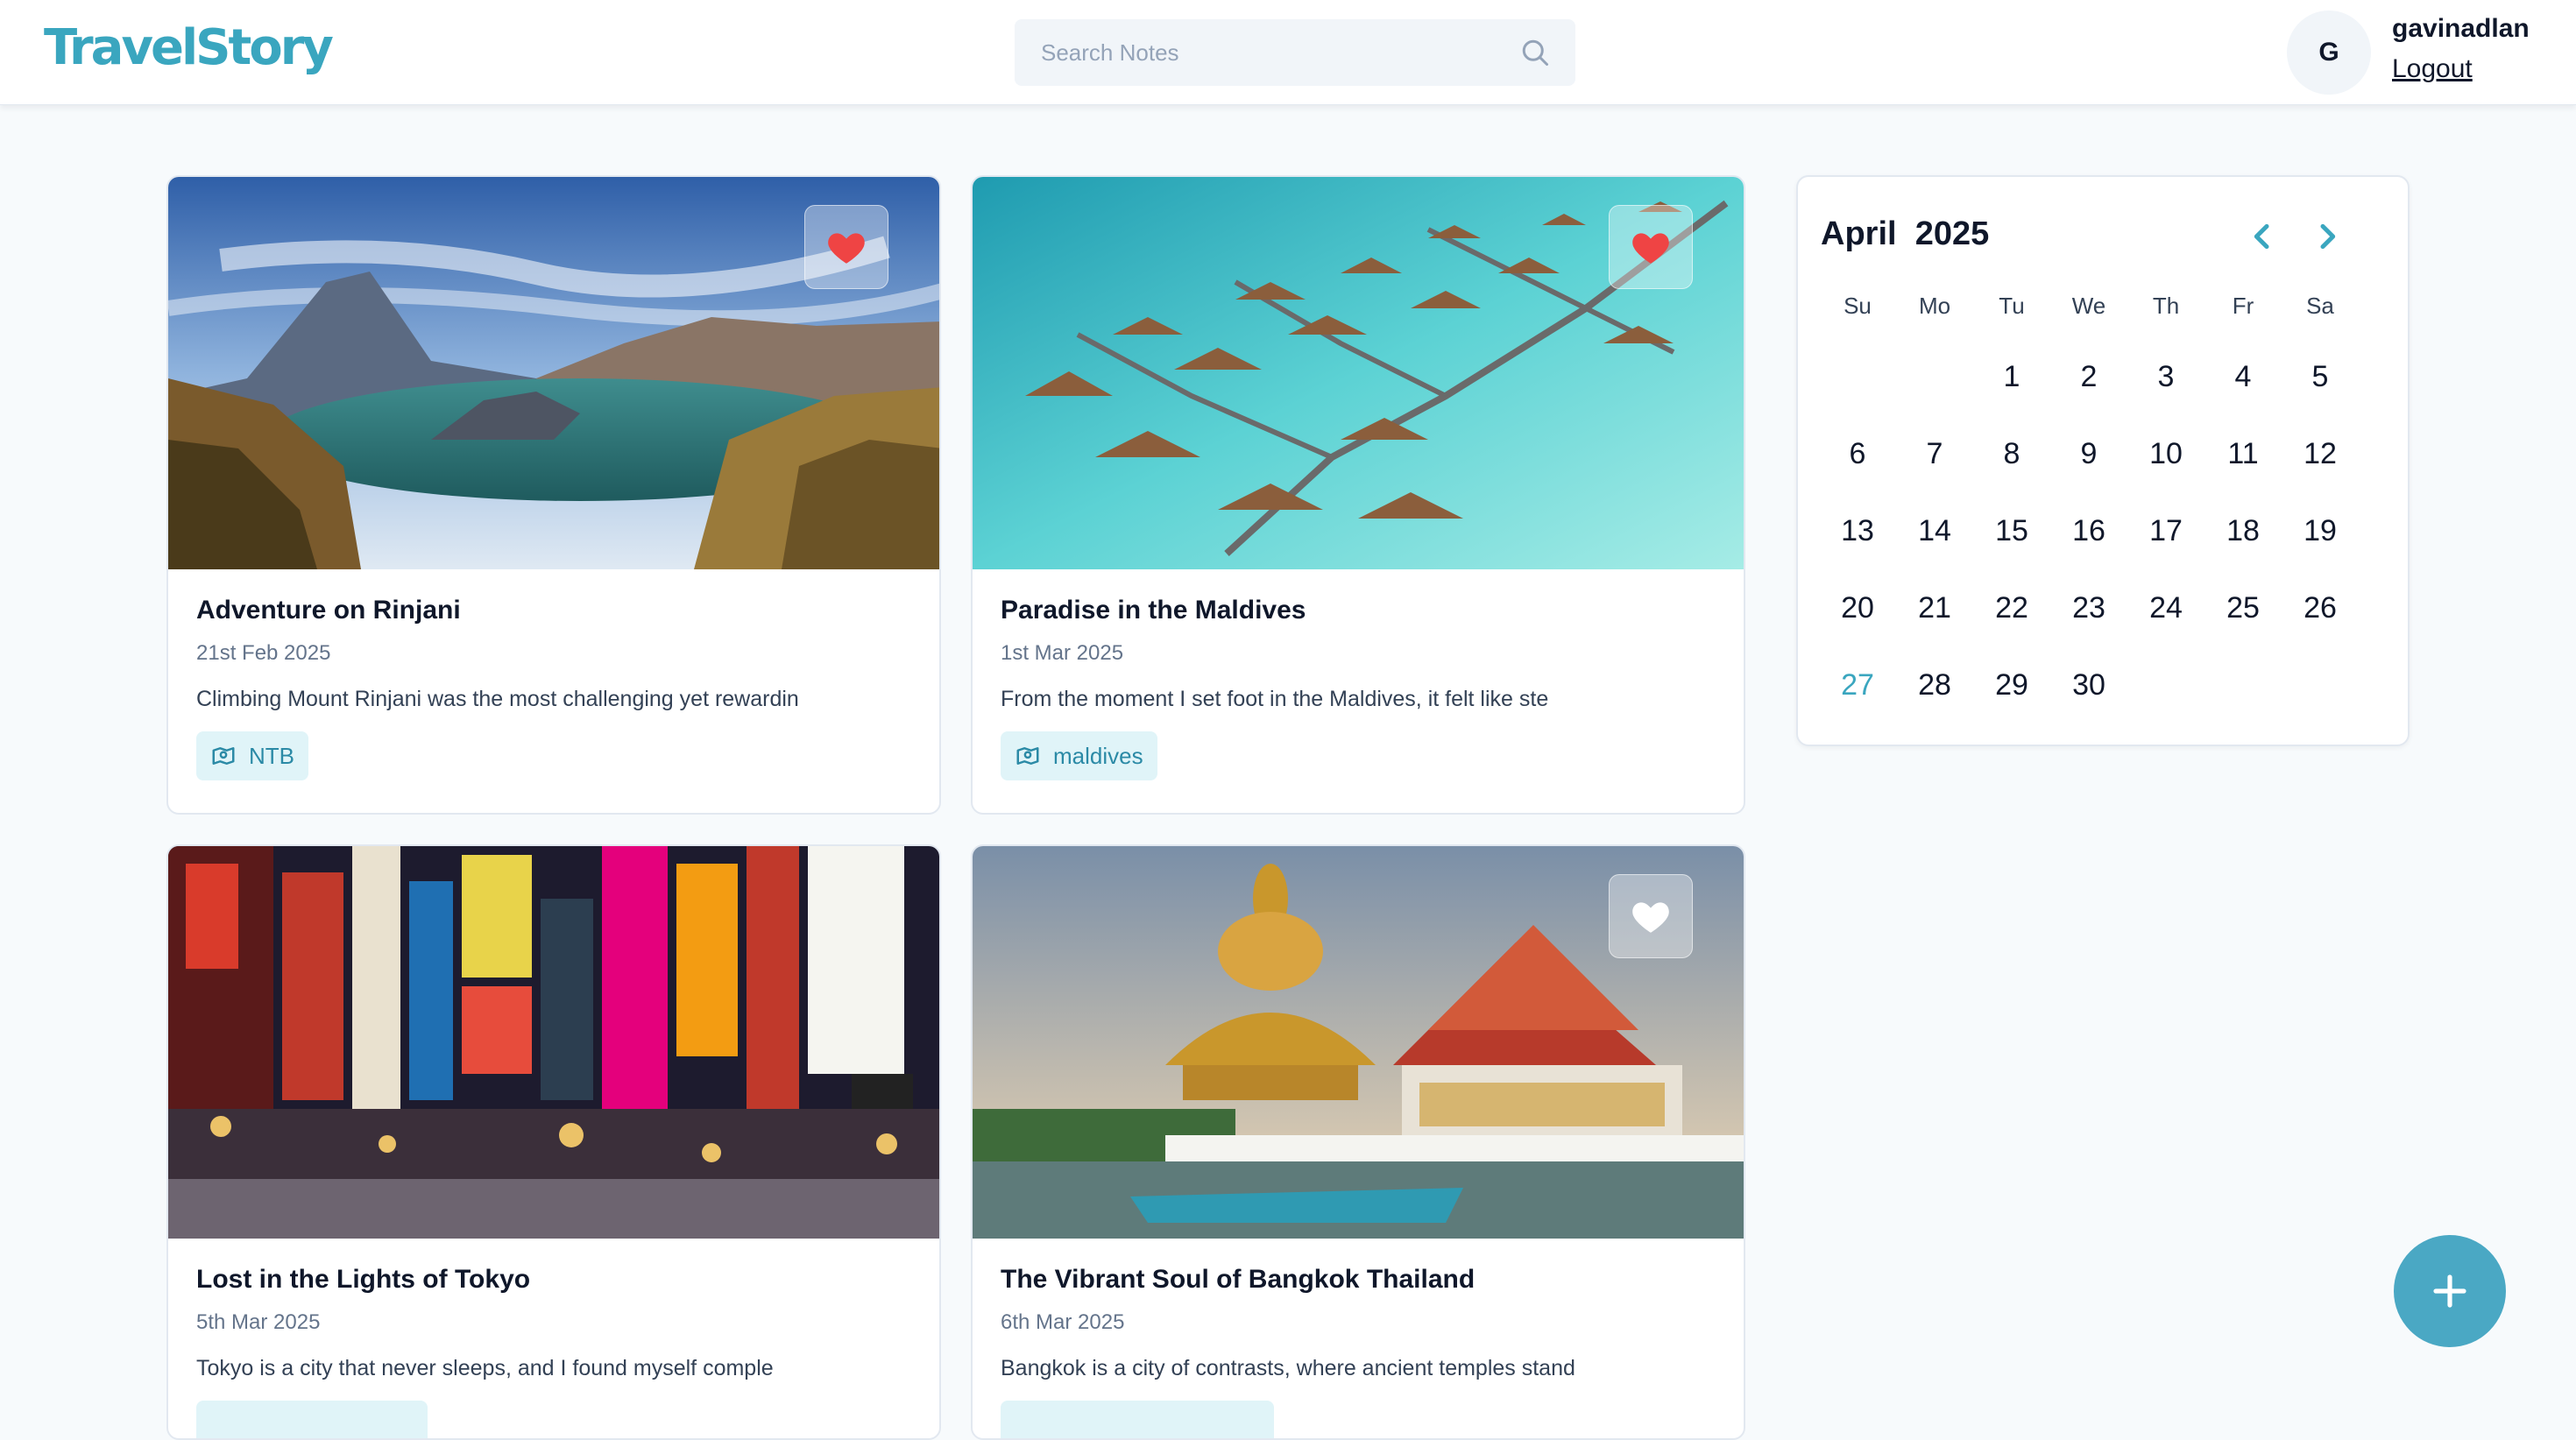 The image size is (2576, 1440). What do you see at coordinates (1098, 755) in the screenshot?
I see `location-tag-label: maldives` at bounding box center [1098, 755].